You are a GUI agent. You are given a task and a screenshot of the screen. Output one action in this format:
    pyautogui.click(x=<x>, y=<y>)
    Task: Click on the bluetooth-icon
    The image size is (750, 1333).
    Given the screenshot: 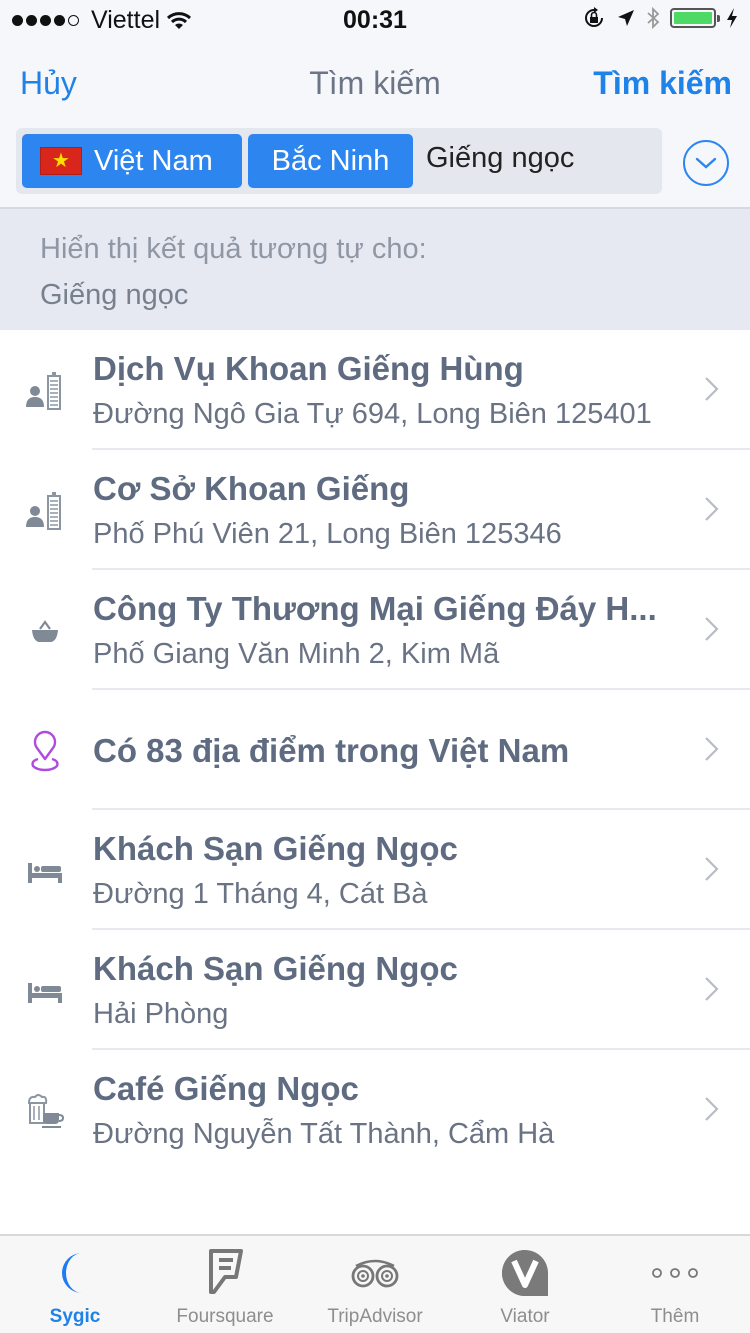 What is the action you would take?
    pyautogui.click(x=653, y=18)
    